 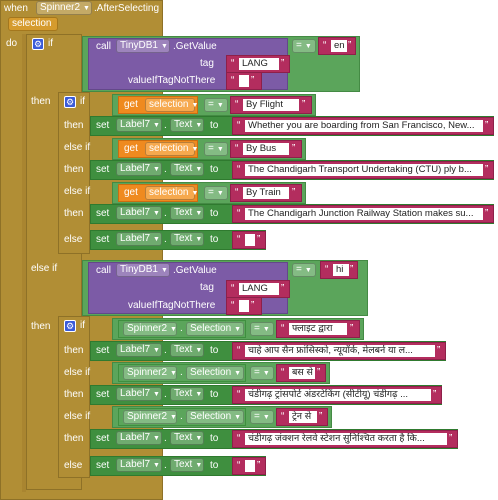 What do you see at coordinates (207, 63) in the screenshot?
I see `tag-label: tag` at bounding box center [207, 63].